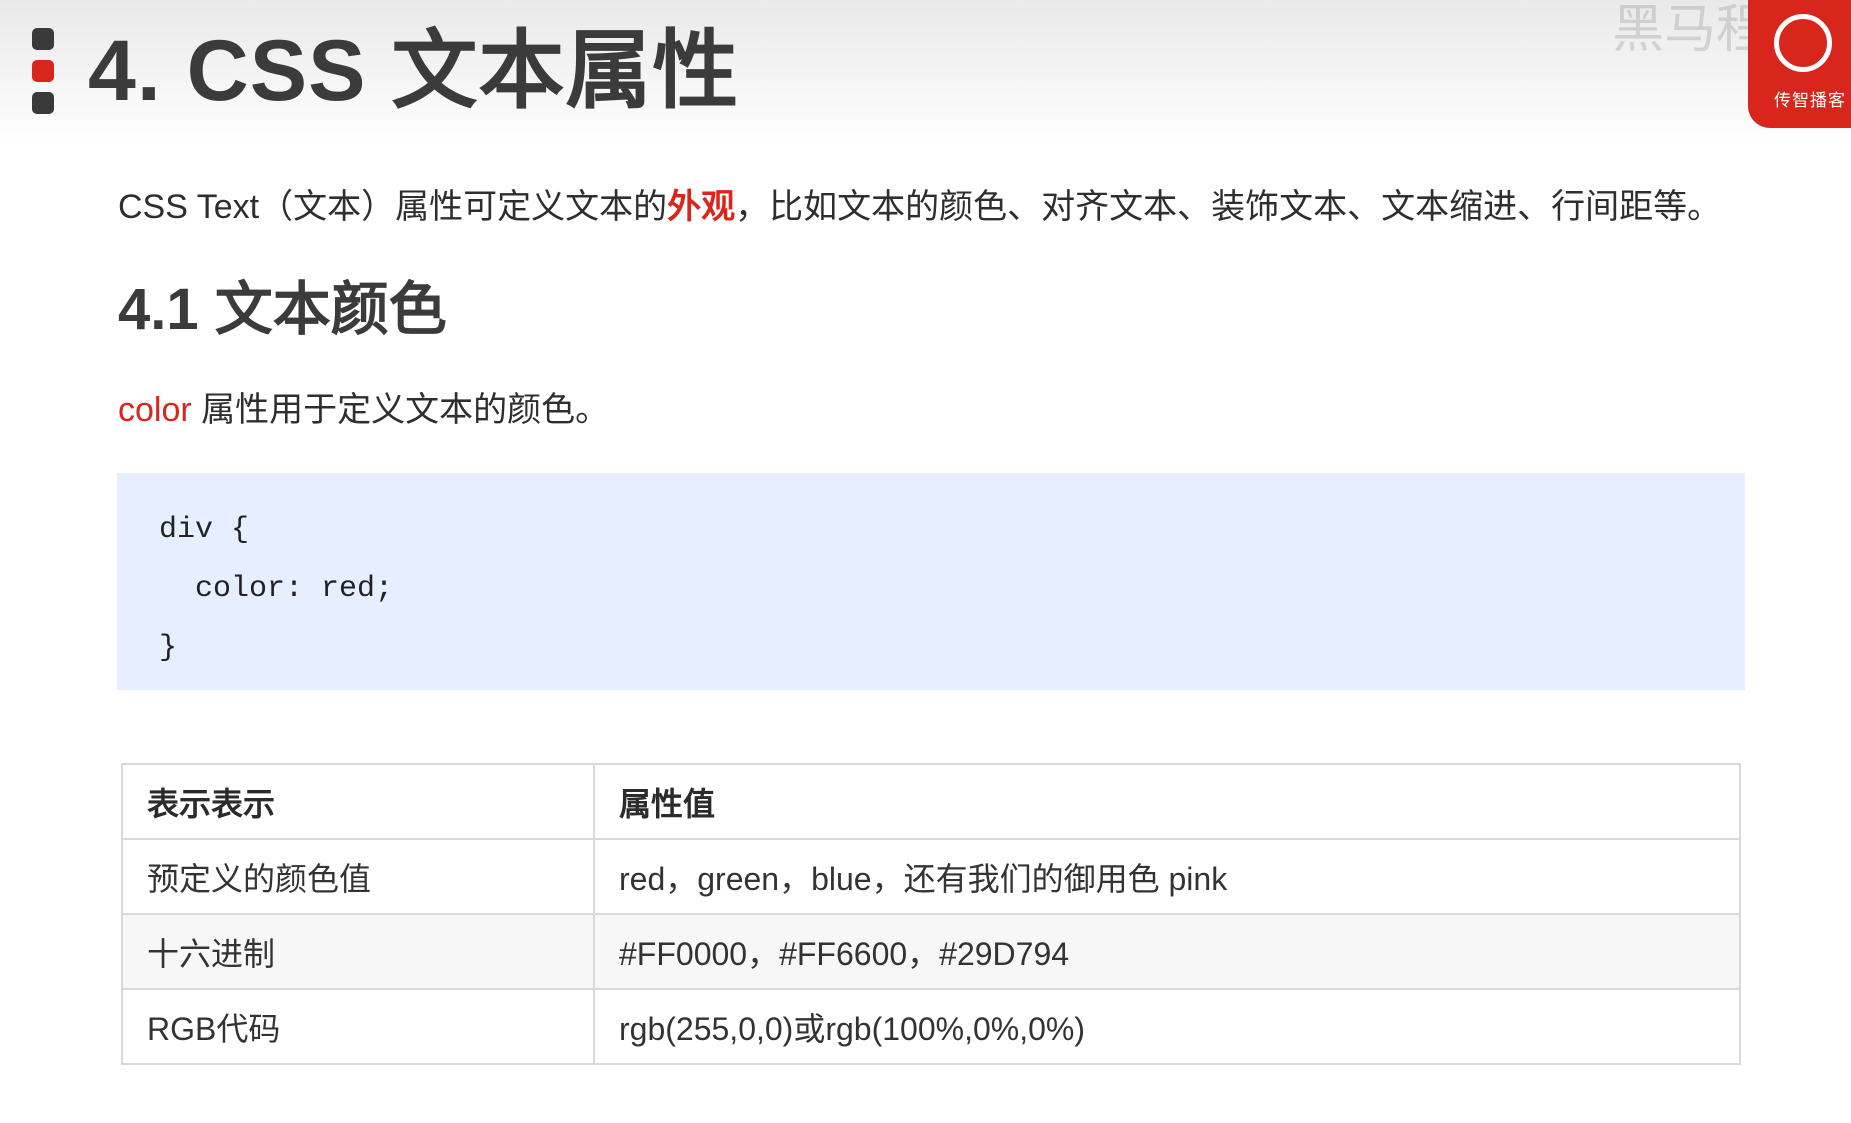 The width and height of the screenshot is (1851, 1123). What do you see at coordinates (1810, 100) in the screenshot?
I see `brand-name: 传智播客` at bounding box center [1810, 100].